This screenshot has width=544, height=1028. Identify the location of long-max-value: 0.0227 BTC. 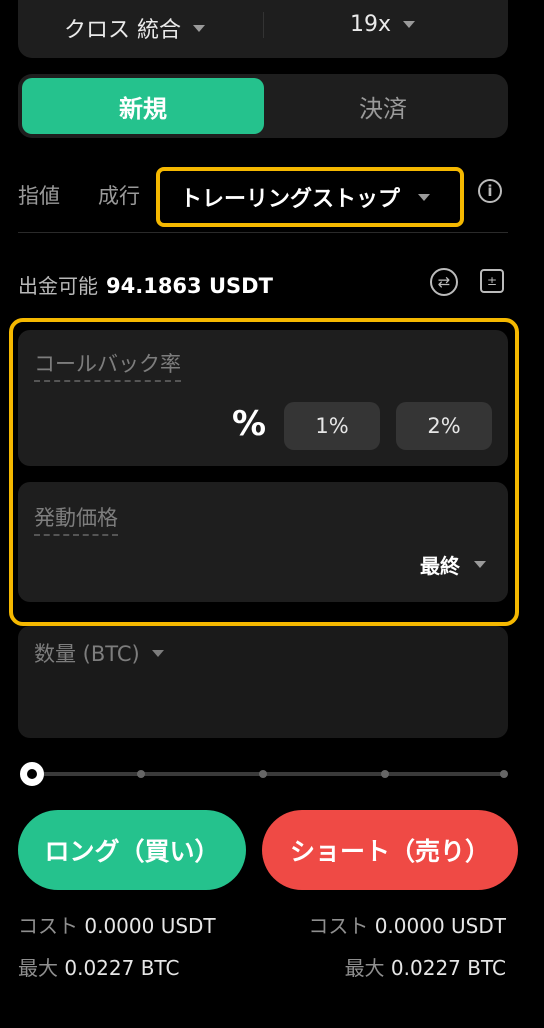
(122, 968).